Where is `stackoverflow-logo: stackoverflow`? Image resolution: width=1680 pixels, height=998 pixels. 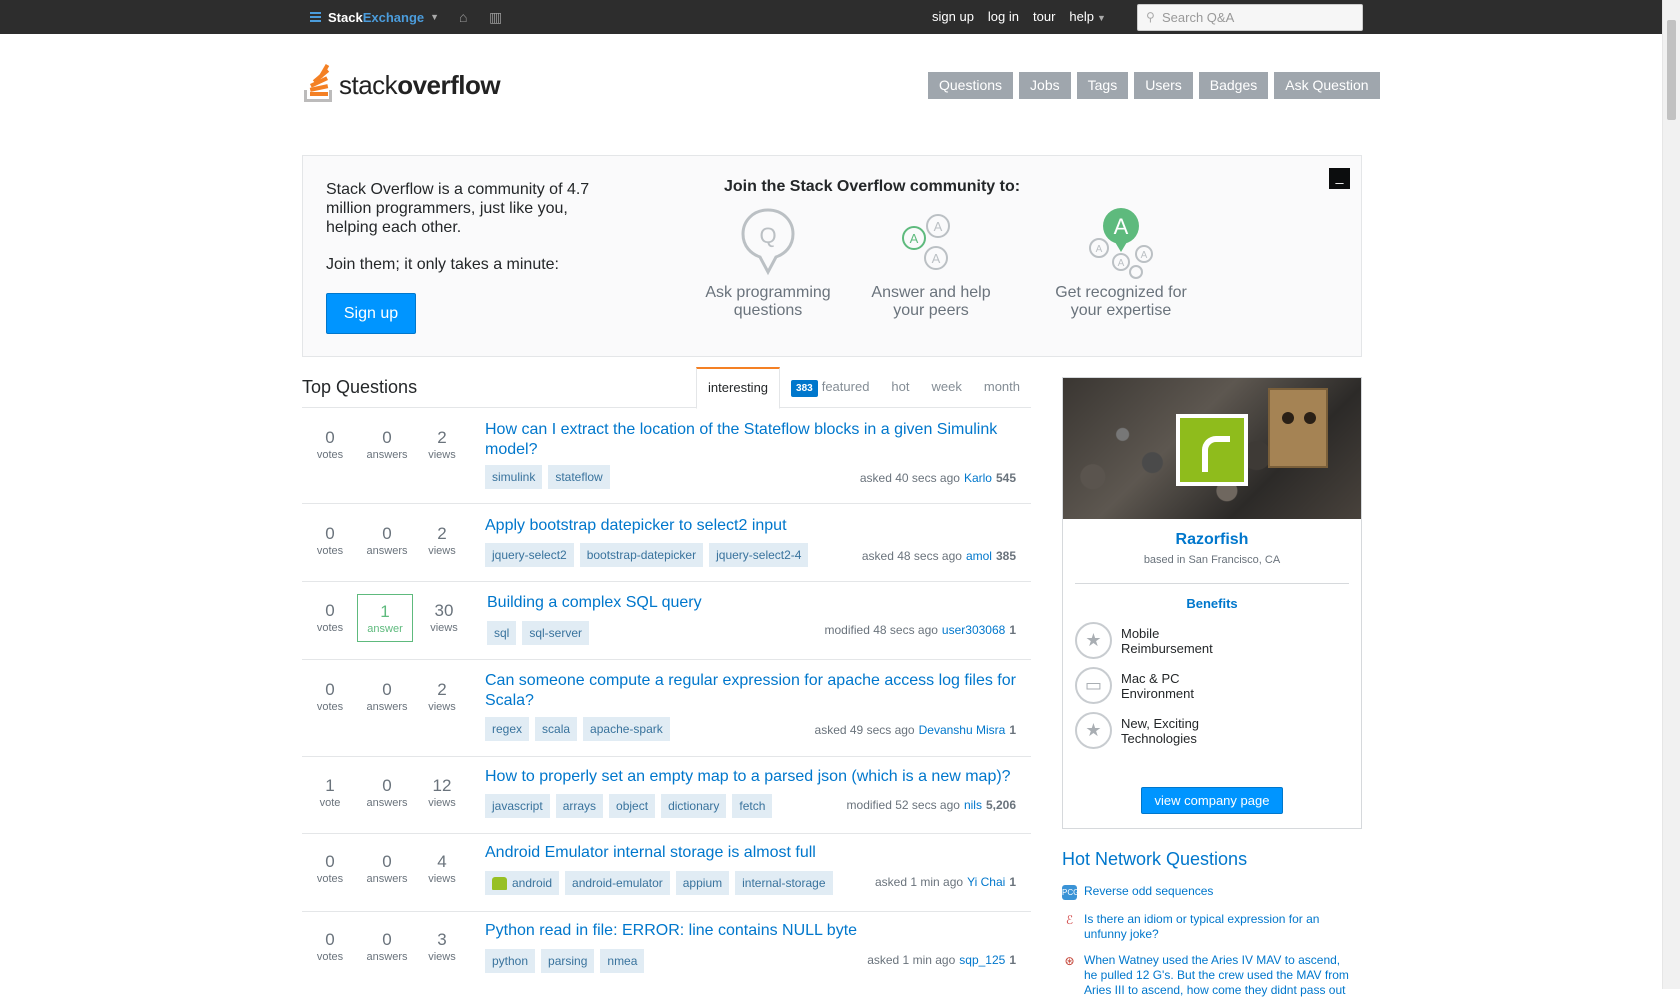 stackoverflow-logo: stackoverflow is located at coordinates (401, 81).